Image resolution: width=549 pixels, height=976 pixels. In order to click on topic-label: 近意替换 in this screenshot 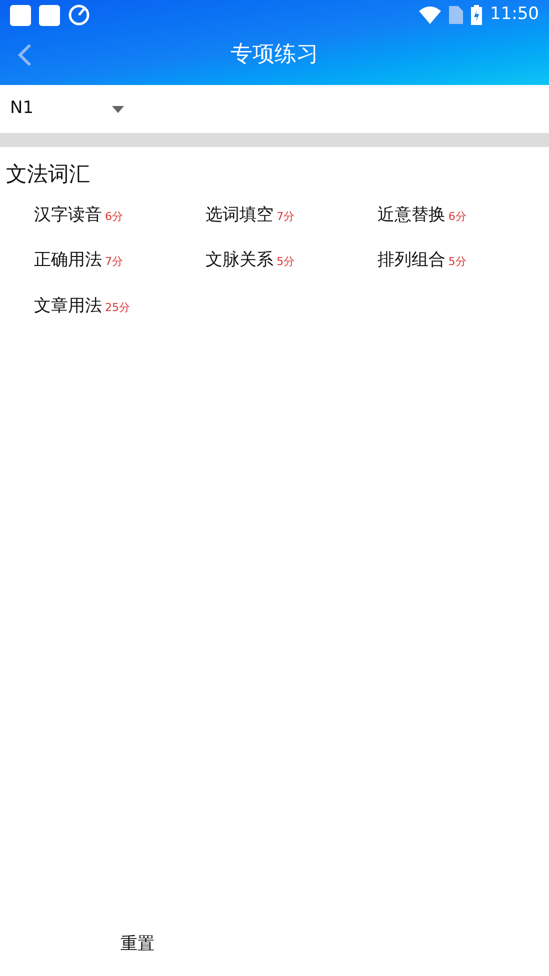, I will do `click(411, 215)`.